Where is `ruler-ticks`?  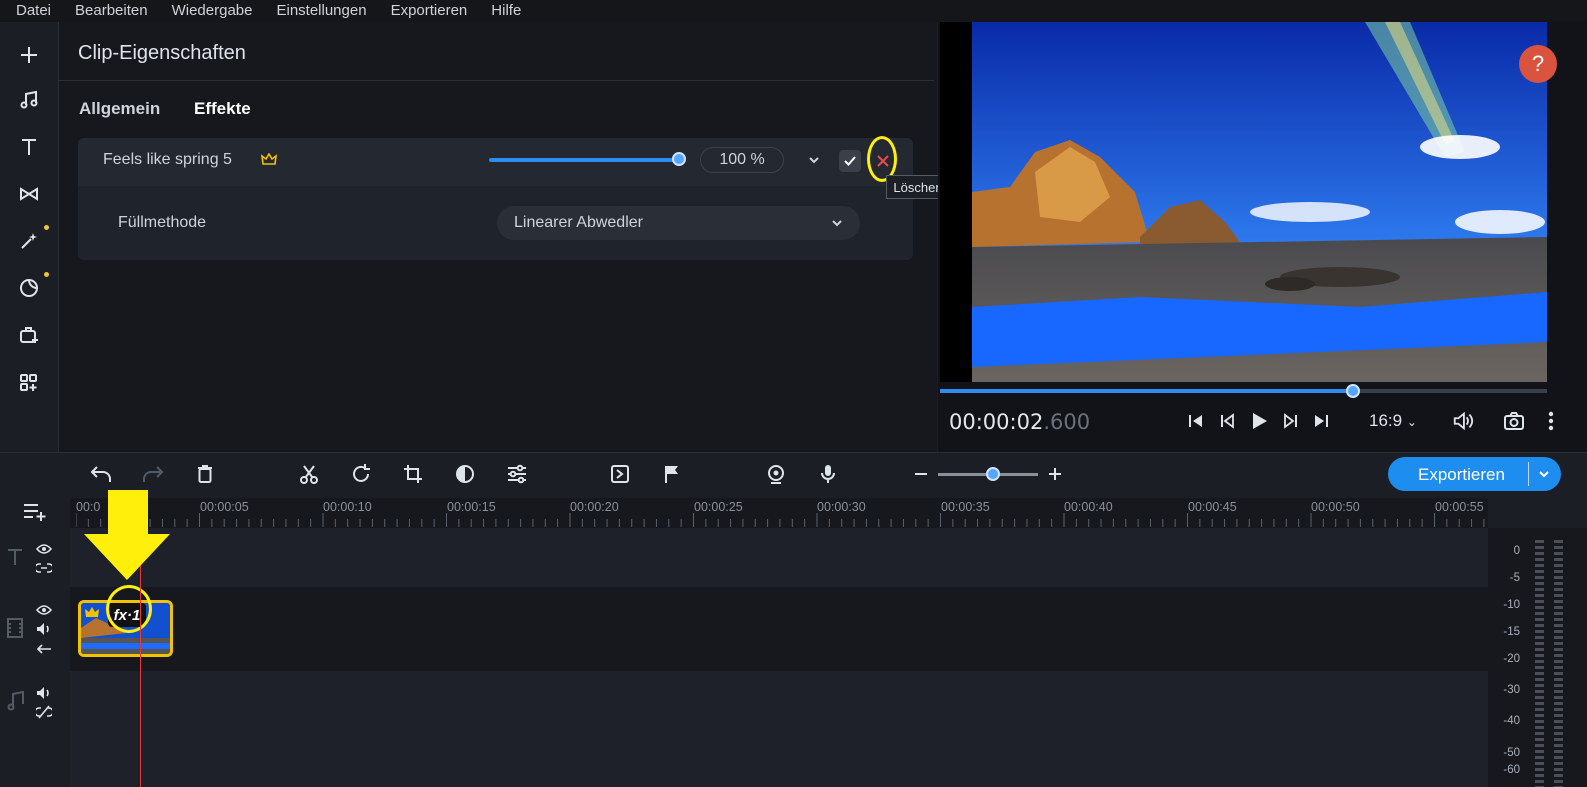 ruler-ticks is located at coordinates (780, 520).